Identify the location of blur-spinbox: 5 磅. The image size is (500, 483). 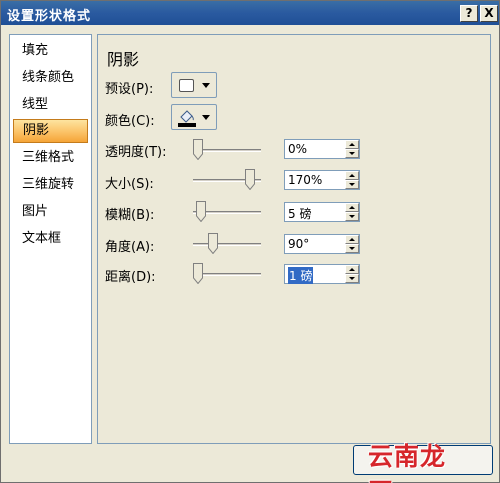
(322, 212).